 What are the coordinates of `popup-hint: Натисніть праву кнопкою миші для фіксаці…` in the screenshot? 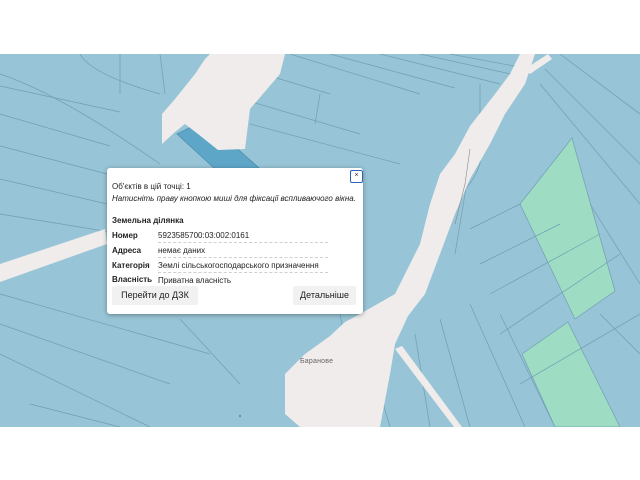 It's located at (234, 198).